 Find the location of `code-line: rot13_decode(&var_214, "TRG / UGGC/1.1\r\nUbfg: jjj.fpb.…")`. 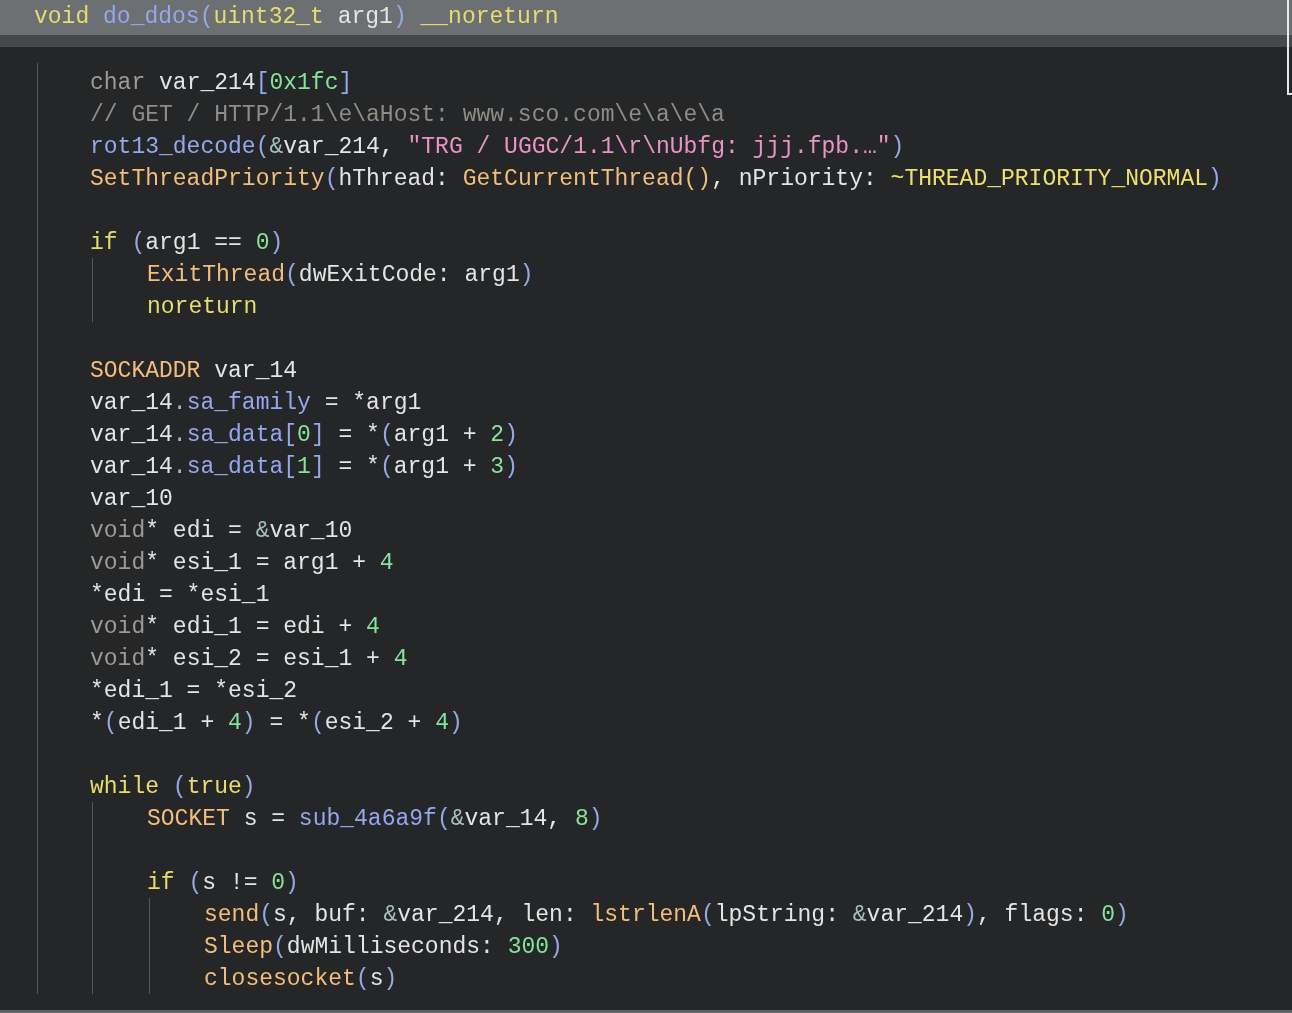

code-line: rot13_decode(&var_214, "TRG / UGGC/1.1\r\nUbfg: jjj.fpb.…") is located at coordinates (497, 147).